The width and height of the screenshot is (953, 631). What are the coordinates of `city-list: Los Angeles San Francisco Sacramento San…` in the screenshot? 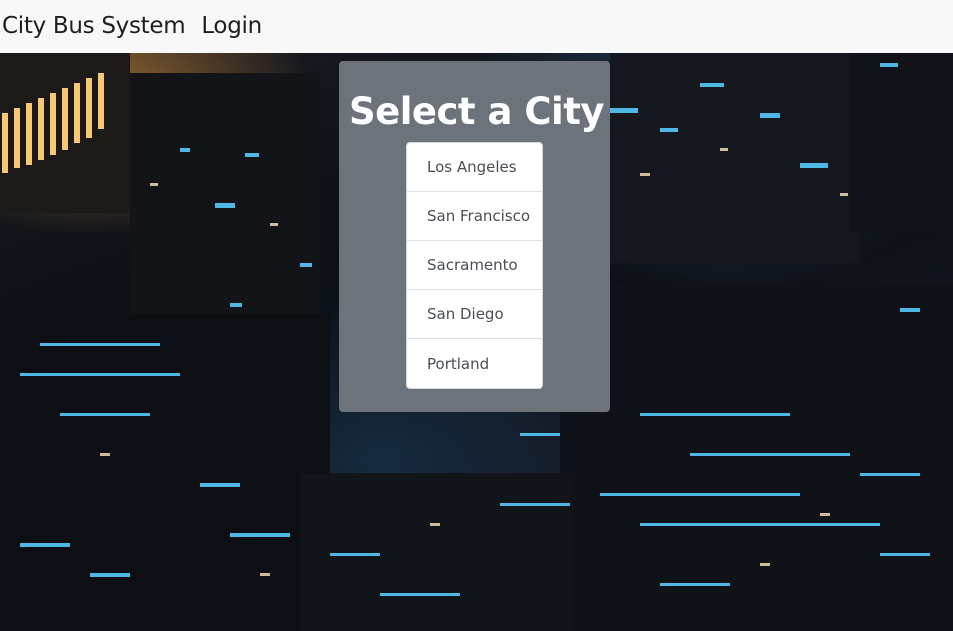 It's located at (474, 265).